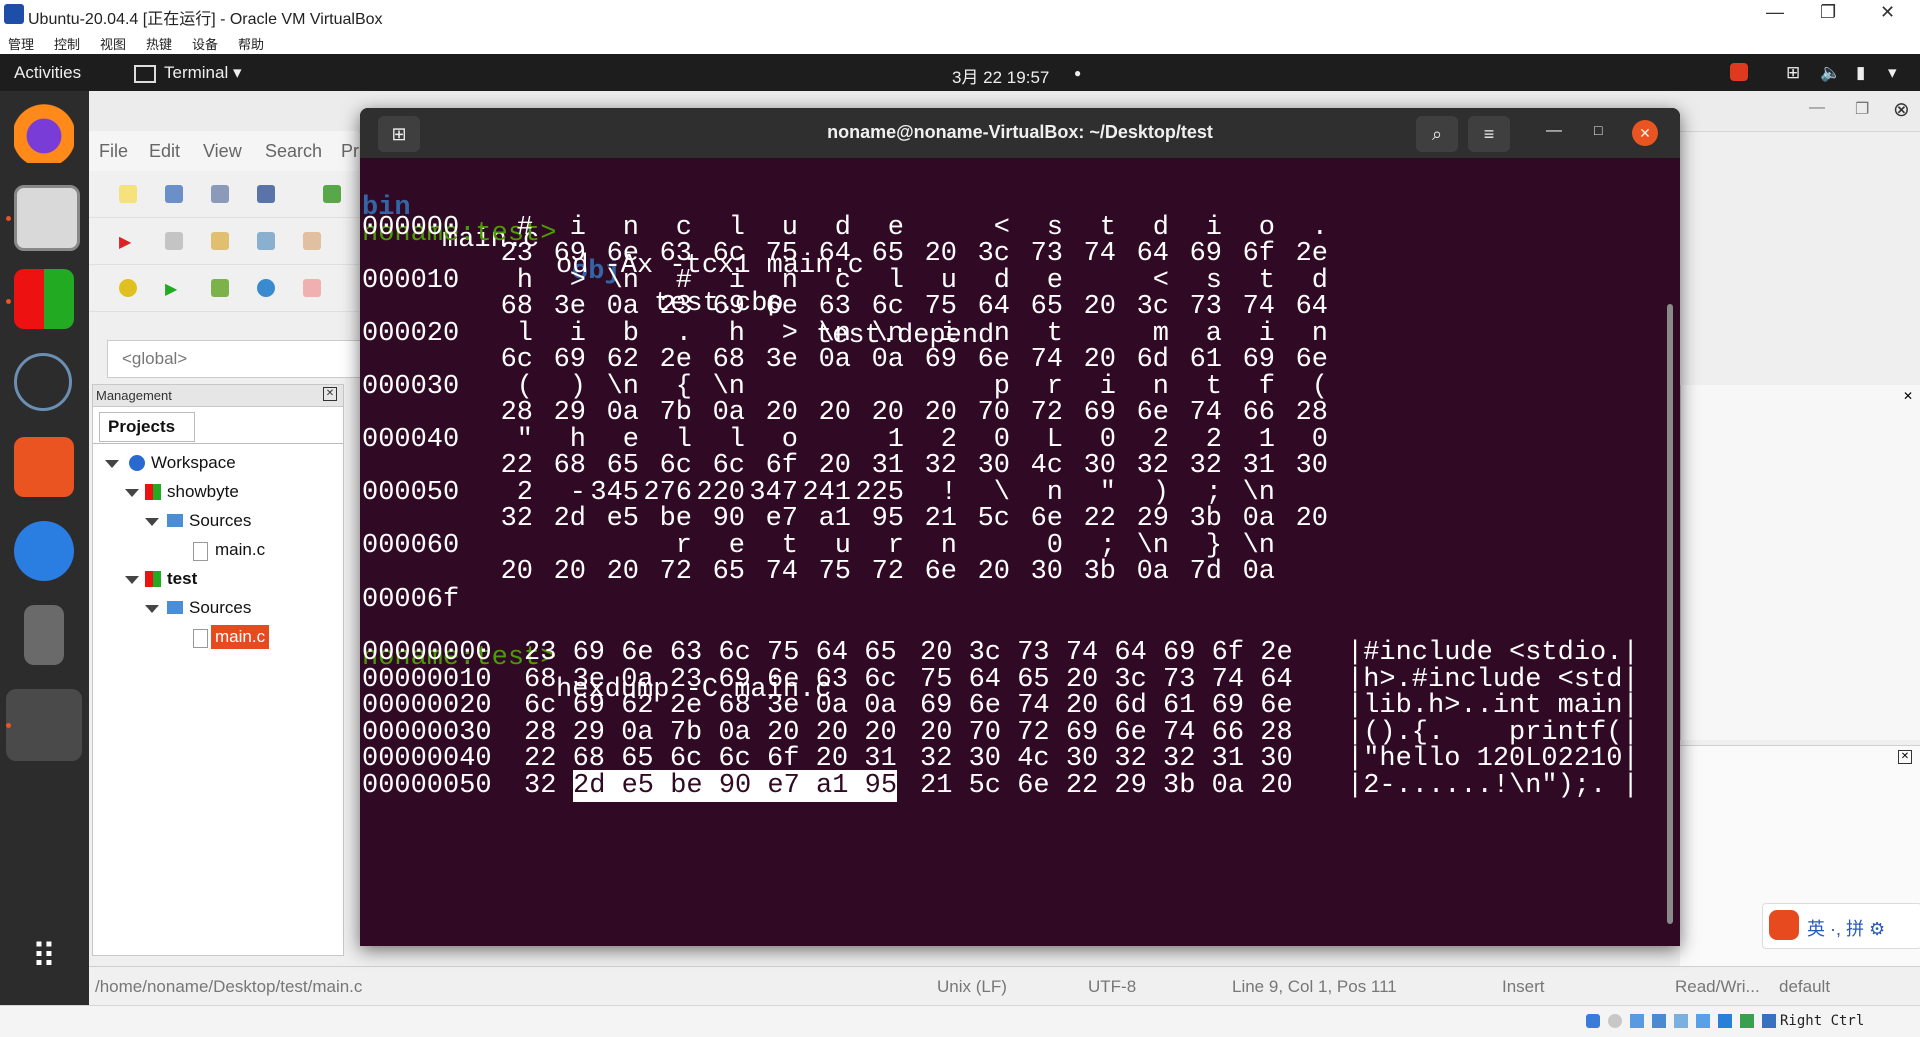 The image size is (1920, 1037). Describe the element at coordinates (1892, 73) in the screenshot. I see `power-menu-icon: ▾` at that location.